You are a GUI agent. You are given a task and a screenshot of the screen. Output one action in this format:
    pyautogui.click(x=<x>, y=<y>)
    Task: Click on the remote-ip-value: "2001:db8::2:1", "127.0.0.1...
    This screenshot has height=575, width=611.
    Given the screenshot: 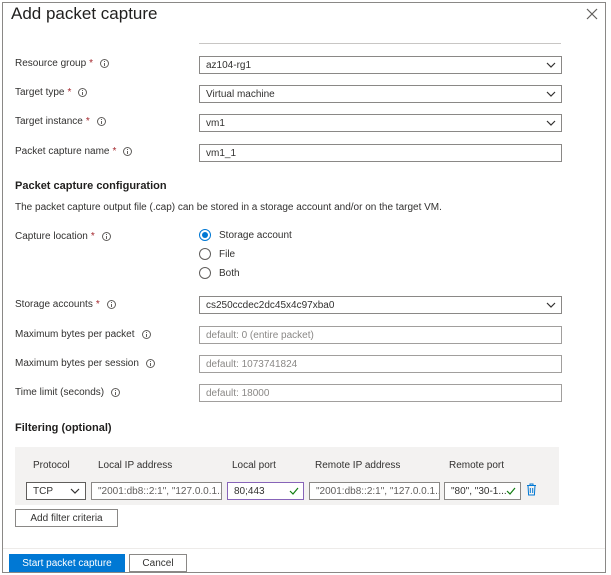 What is the action you would take?
    pyautogui.click(x=378, y=491)
    